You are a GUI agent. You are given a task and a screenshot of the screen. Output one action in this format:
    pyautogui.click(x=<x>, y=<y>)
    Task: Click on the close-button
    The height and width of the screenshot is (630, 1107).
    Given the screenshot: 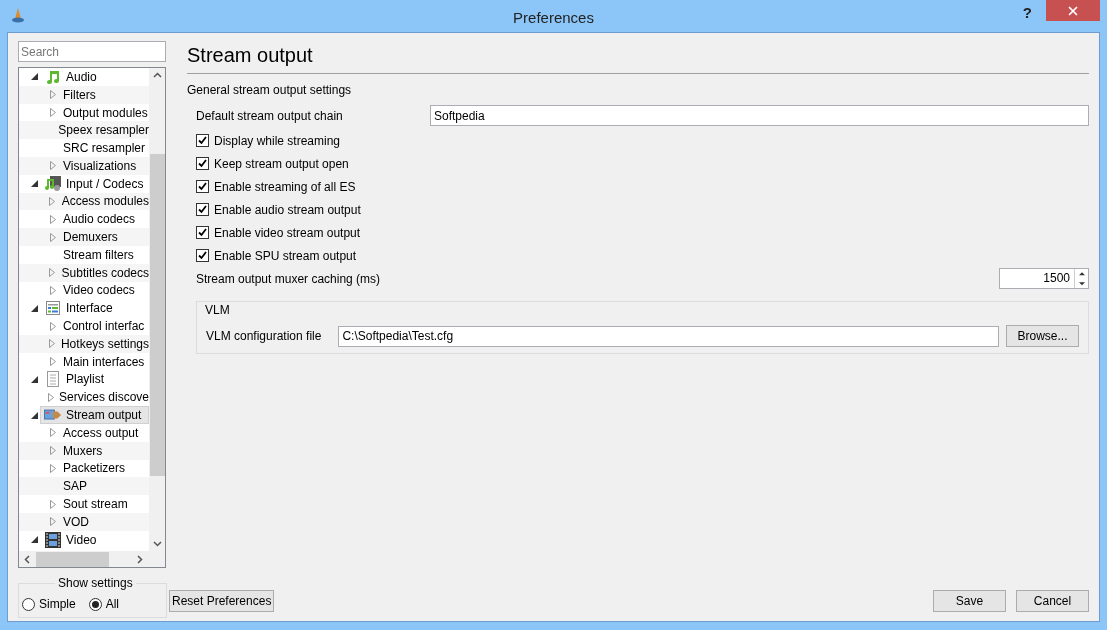 What is the action you would take?
    pyautogui.click(x=1073, y=10)
    